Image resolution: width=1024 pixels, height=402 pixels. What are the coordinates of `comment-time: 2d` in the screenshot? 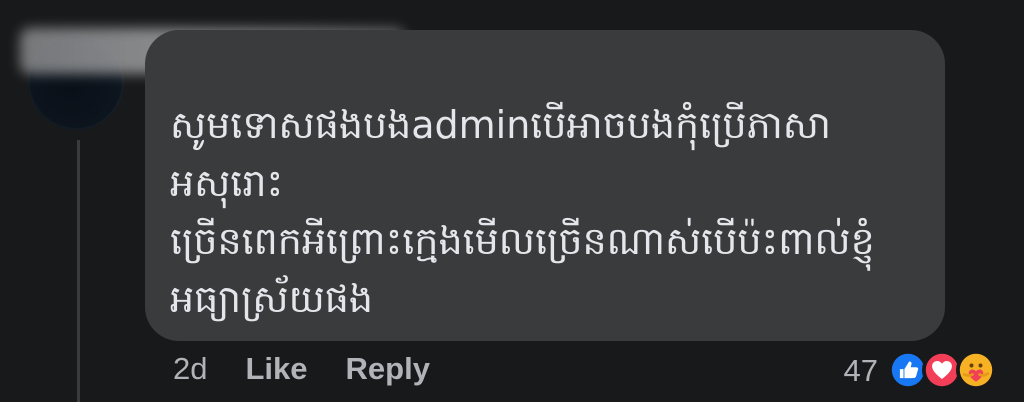 It's located at (190, 368).